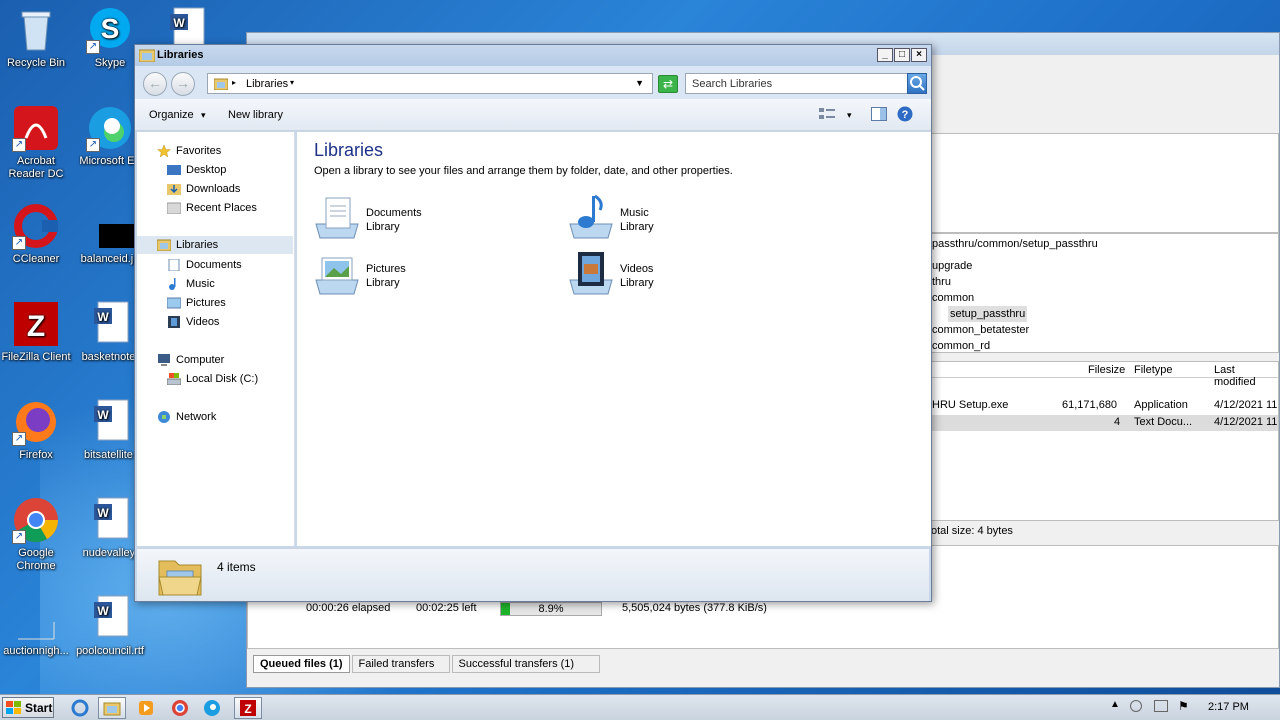  What do you see at coordinates (301, 664) in the screenshot?
I see `tab-queued-files: Queued files (1)` at bounding box center [301, 664].